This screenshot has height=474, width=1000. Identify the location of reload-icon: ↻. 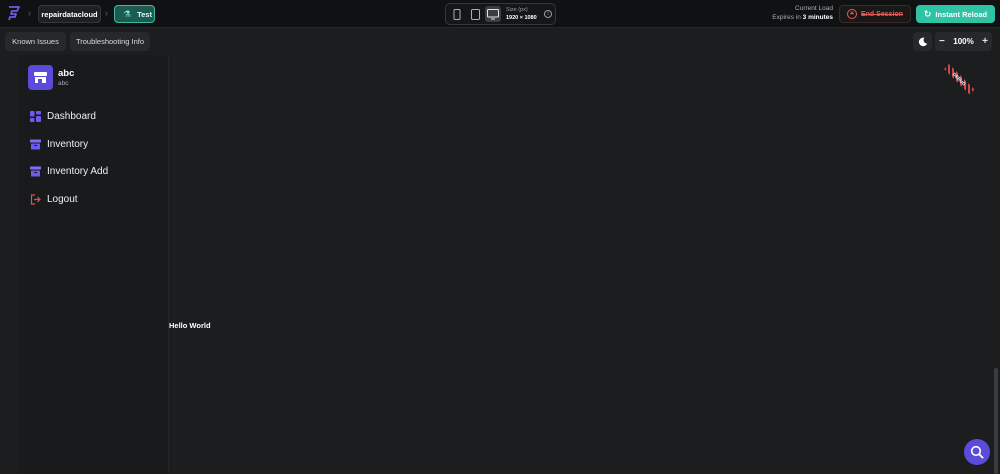
(927, 13).